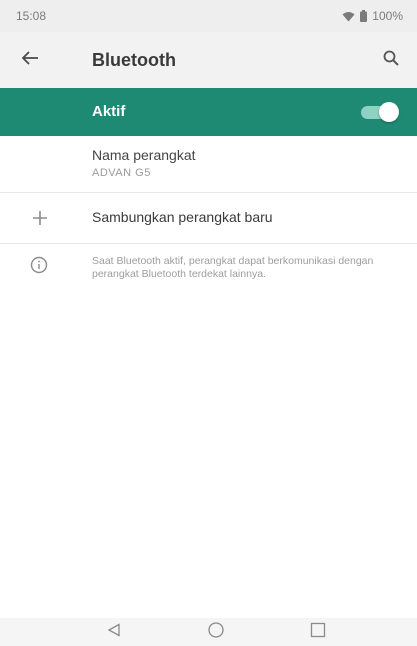 The width and height of the screenshot is (417, 646). I want to click on arrow-left-icon, so click(30, 60).